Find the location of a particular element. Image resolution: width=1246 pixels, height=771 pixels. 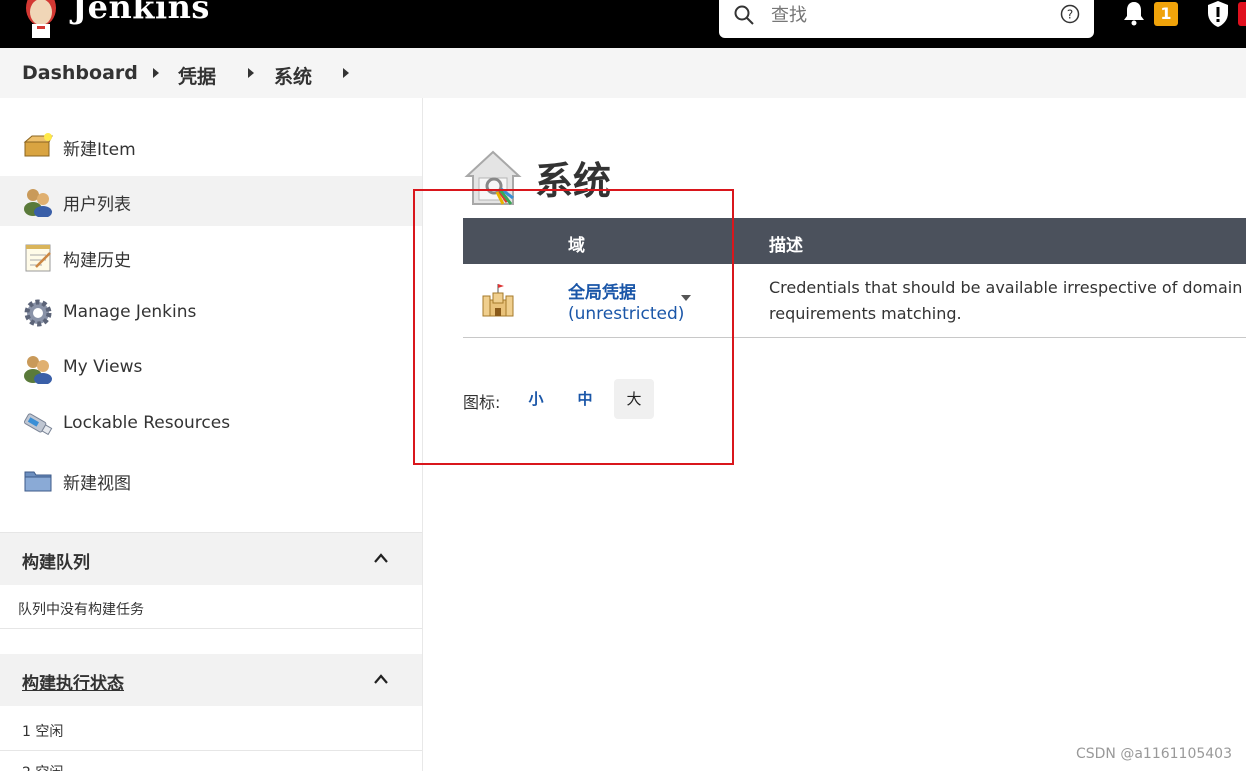

sidebar-item-label: My Views is located at coordinates (103, 367).